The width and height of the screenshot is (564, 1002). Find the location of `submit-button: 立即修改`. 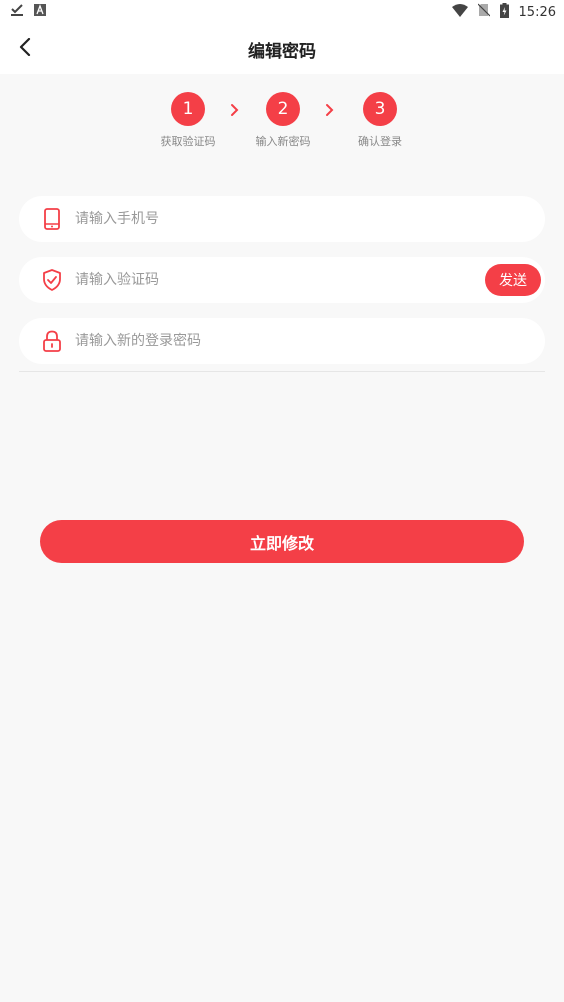

submit-button: 立即修改 is located at coordinates (282, 541).